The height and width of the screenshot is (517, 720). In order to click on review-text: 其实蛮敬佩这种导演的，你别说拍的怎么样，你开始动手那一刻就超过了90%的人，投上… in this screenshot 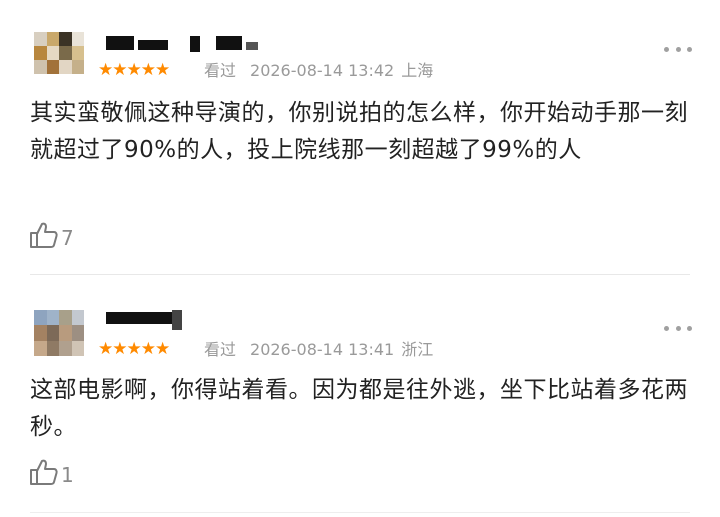, I will do `click(359, 131)`.